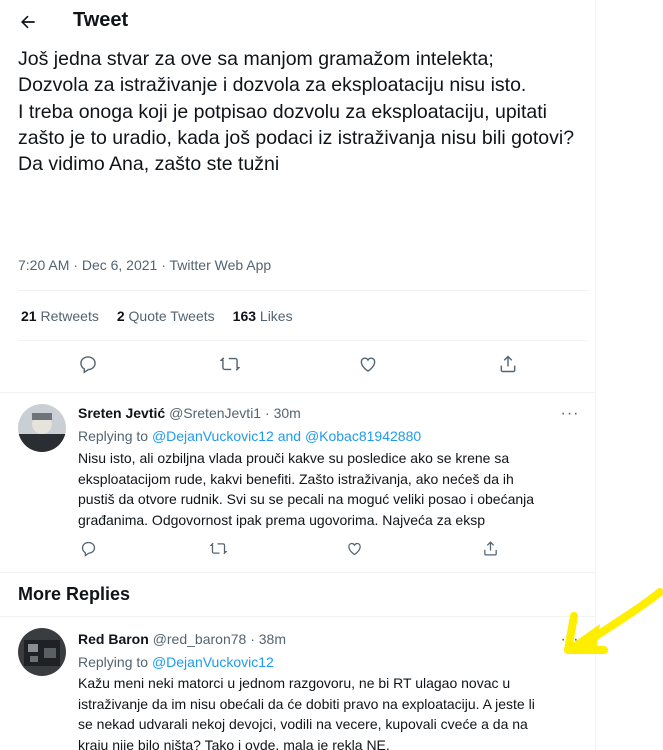 The width and height of the screenshot is (663, 750). Describe the element at coordinates (221, 265) in the screenshot. I see `tweet-source: Twitter Web App` at that location.